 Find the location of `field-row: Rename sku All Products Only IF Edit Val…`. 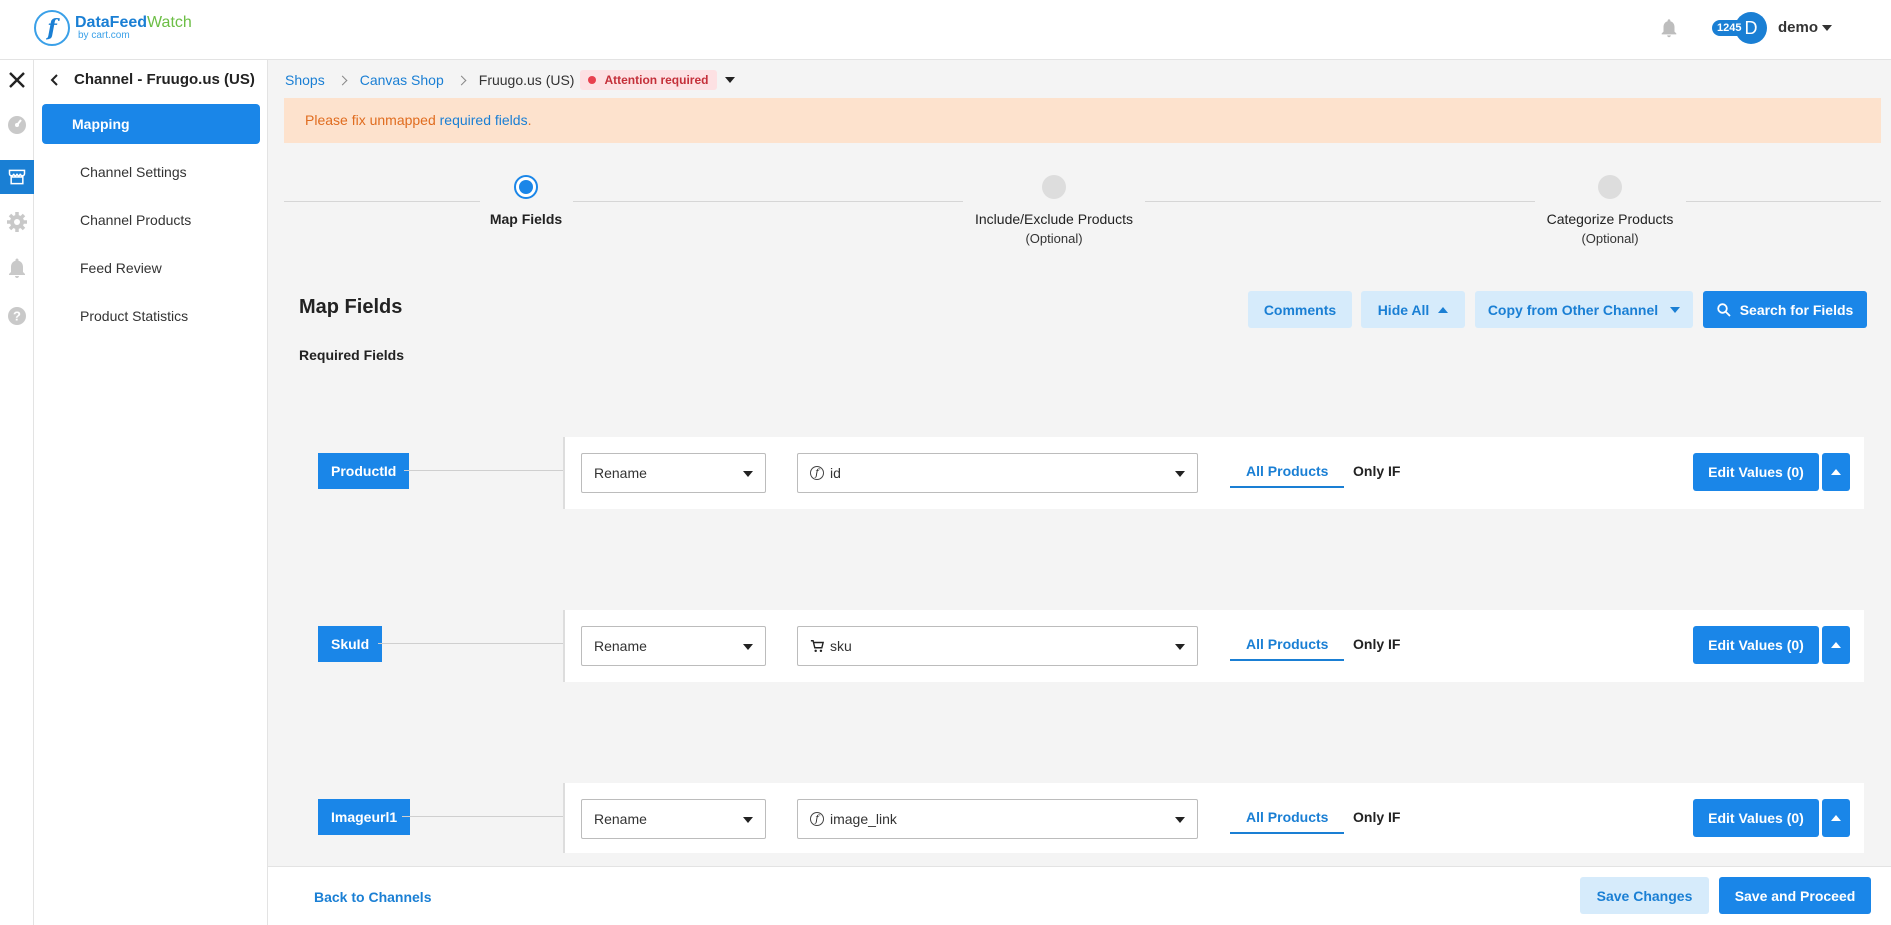

field-row: Rename sku All Products Only IF Edit Val… is located at coordinates (1213, 646).